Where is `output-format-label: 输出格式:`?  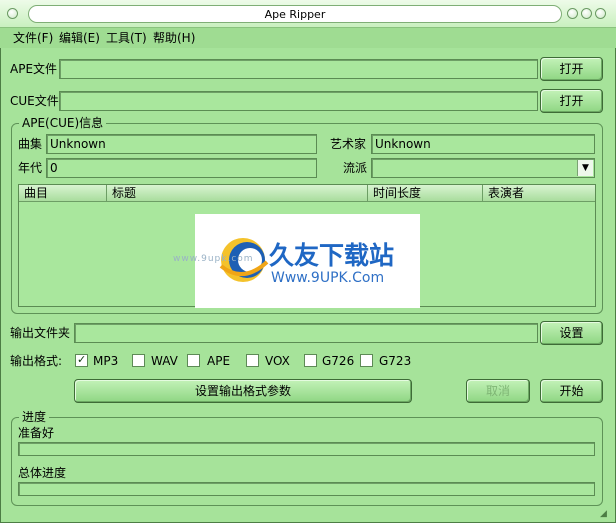
output-format-label: 输出格式: is located at coordinates (36, 361).